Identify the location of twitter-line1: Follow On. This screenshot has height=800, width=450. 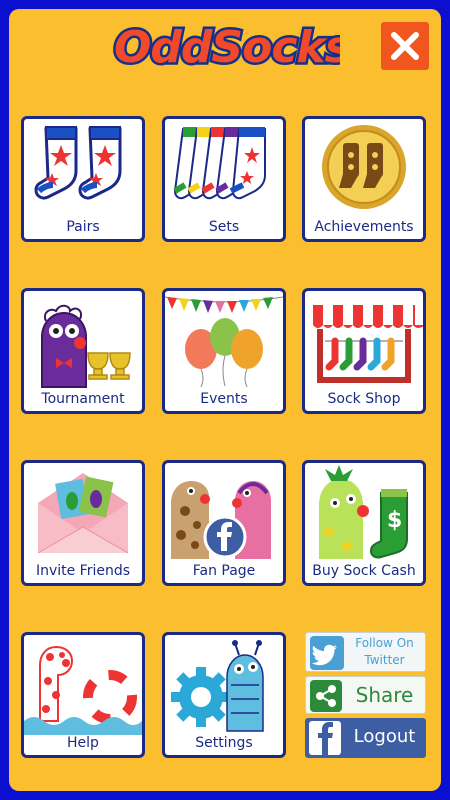
(384, 643).